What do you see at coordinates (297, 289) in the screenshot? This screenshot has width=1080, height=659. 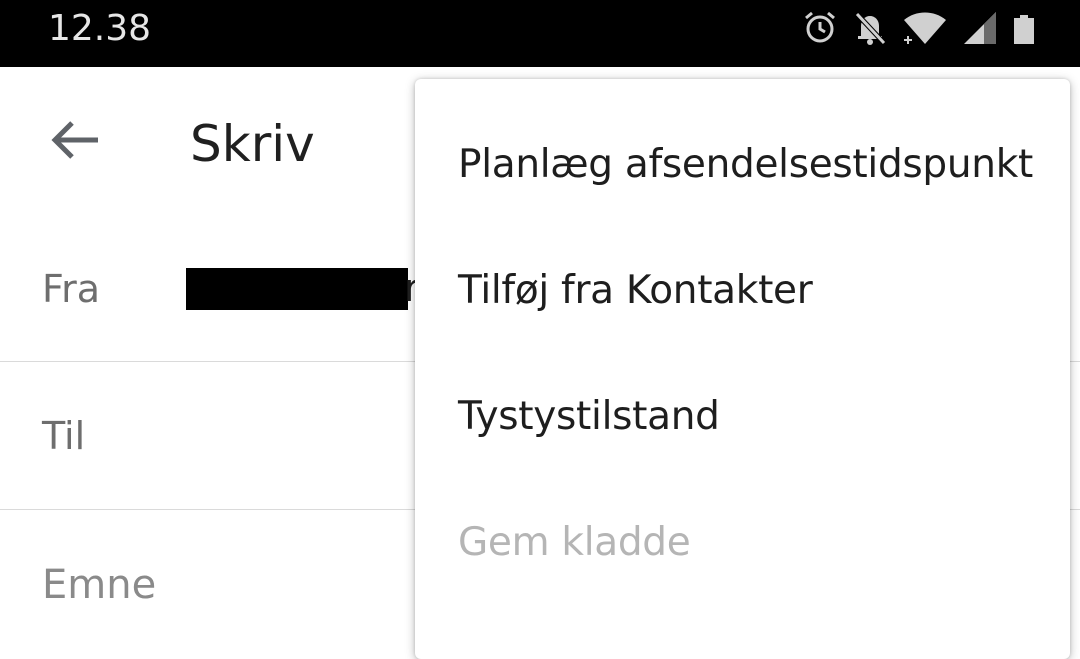 I see `redacted-sender` at bounding box center [297, 289].